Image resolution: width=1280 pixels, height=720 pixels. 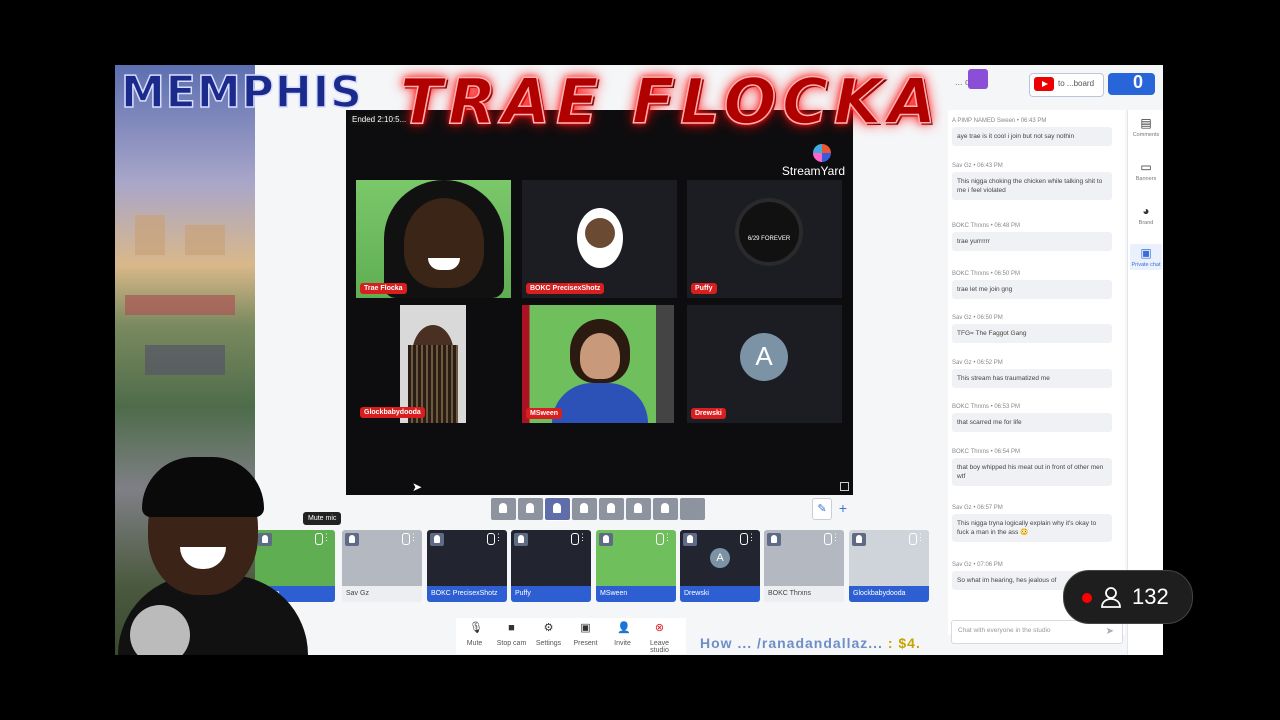 I want to click on backstage-tile: ⋮ Glockbabydooda, so click(x=889, y=566).